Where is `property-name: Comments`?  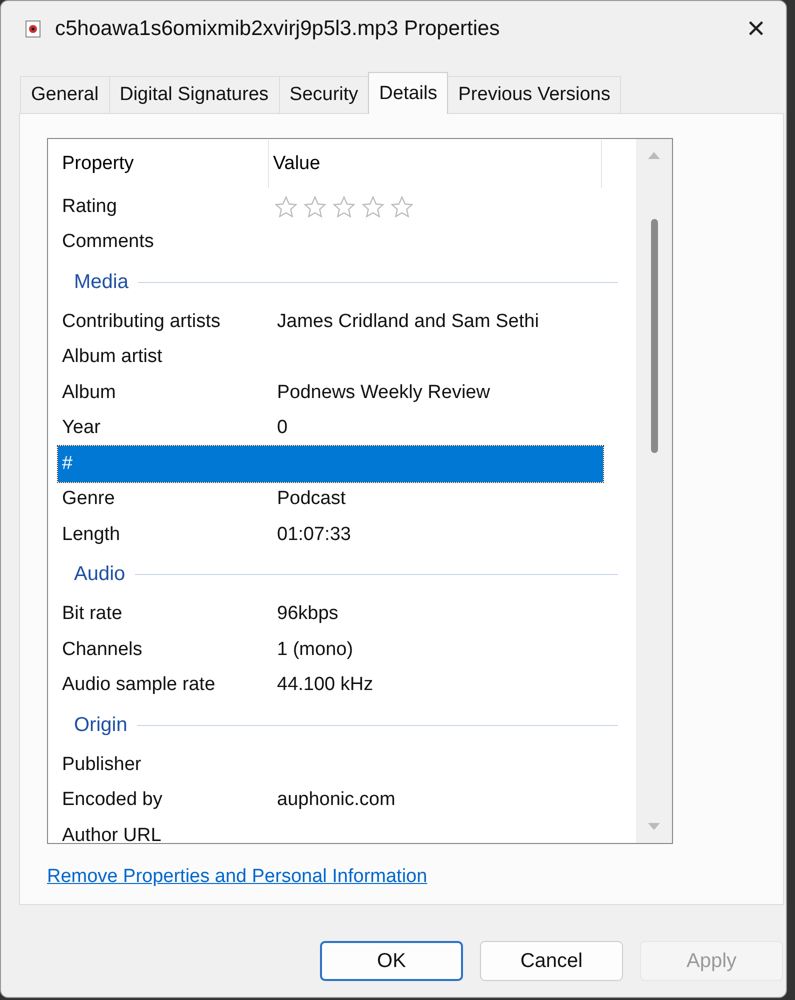
property-name: Comments is located at coordinates (108, 242).